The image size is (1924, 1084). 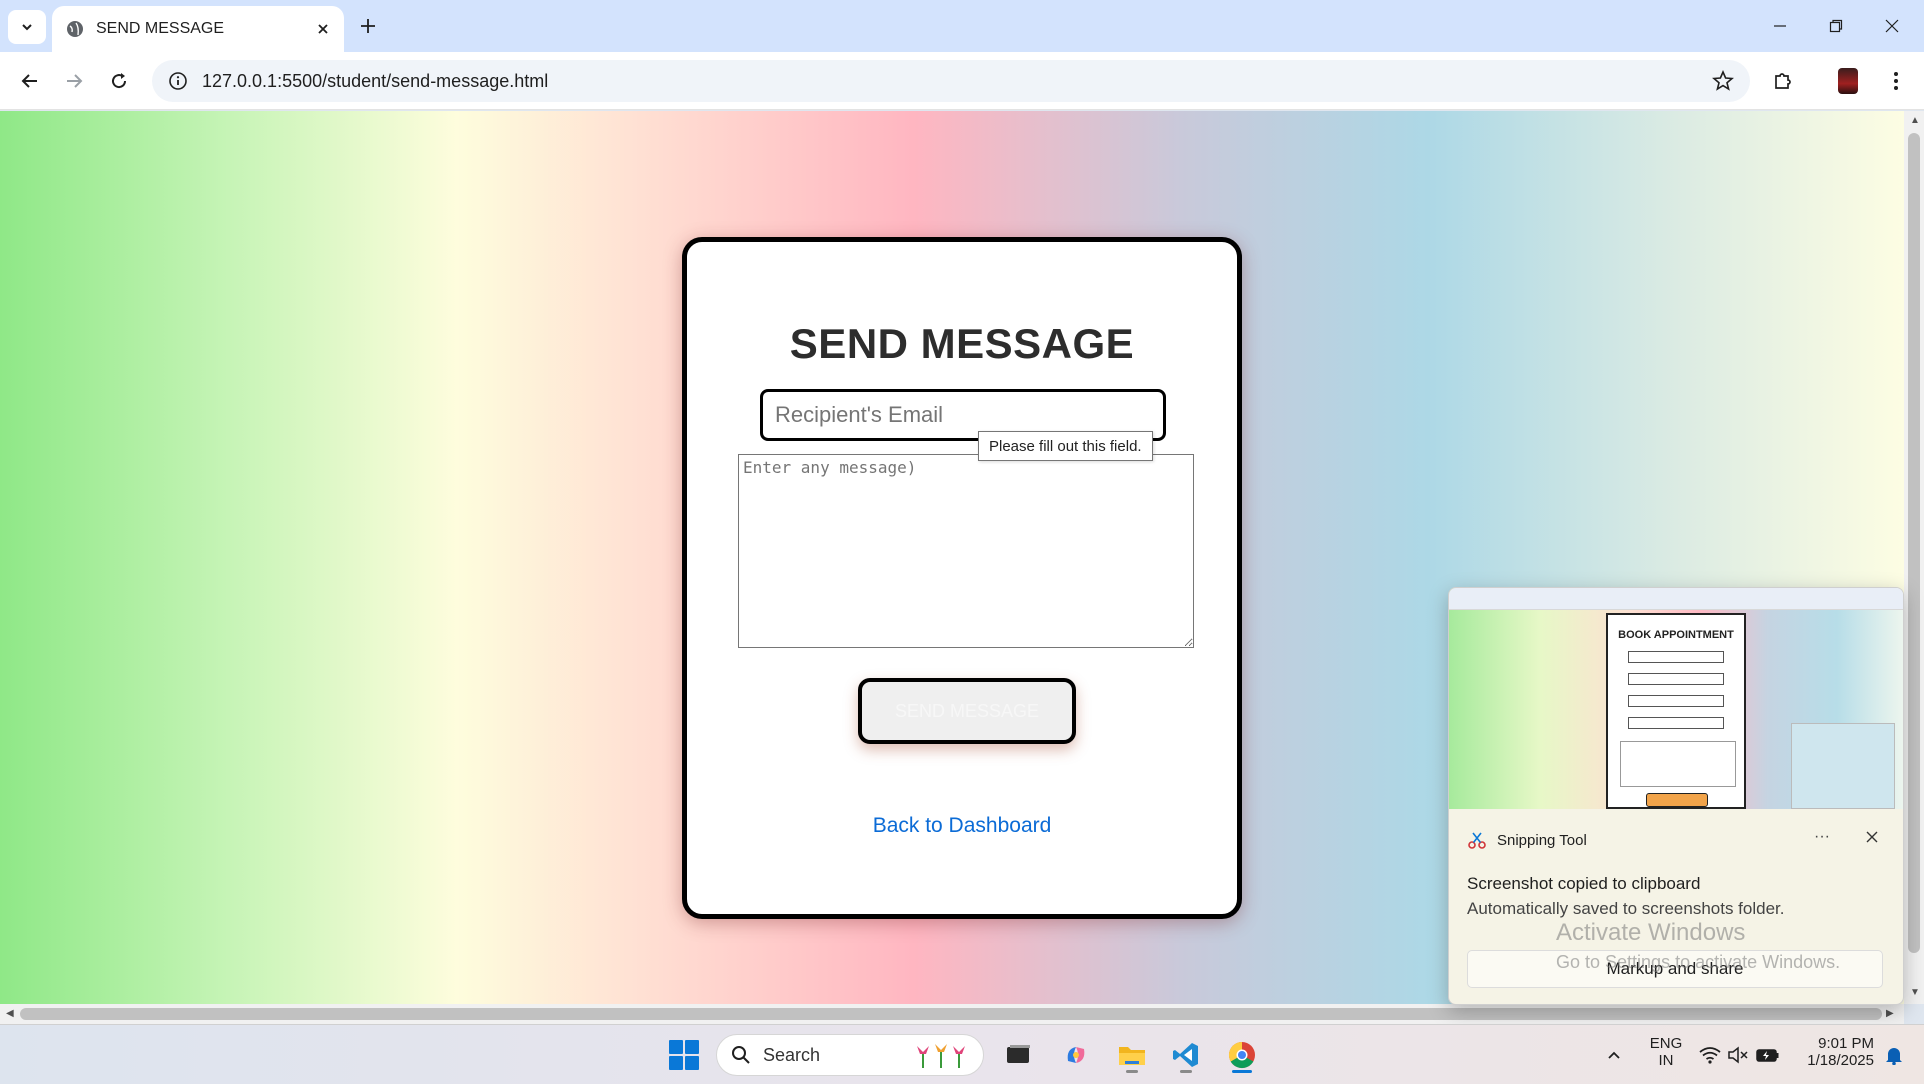 I want to click on horizontal-scrollbar: ◀ ▶, so click(x=952, y=1014).